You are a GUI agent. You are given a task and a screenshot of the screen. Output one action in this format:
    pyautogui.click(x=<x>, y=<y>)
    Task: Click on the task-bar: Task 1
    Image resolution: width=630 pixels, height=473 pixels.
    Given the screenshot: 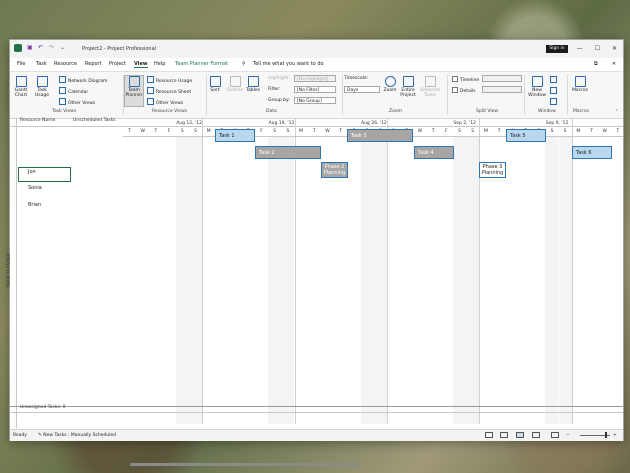 What is the action you would take?
    pyautogui.click(x=235, y=135)
    